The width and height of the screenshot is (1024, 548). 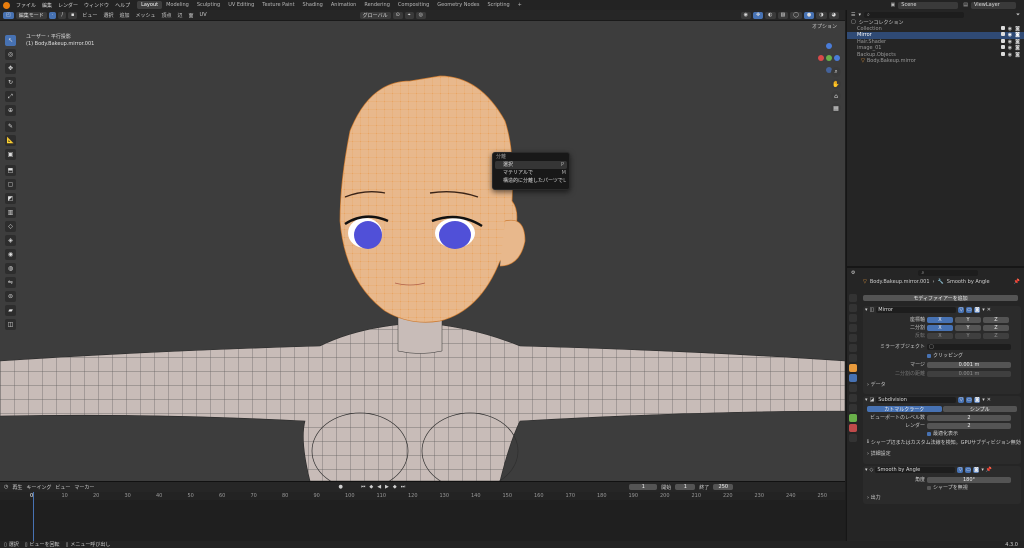 I want to click on menu-file: ファイル, so click(x=26, y=5).